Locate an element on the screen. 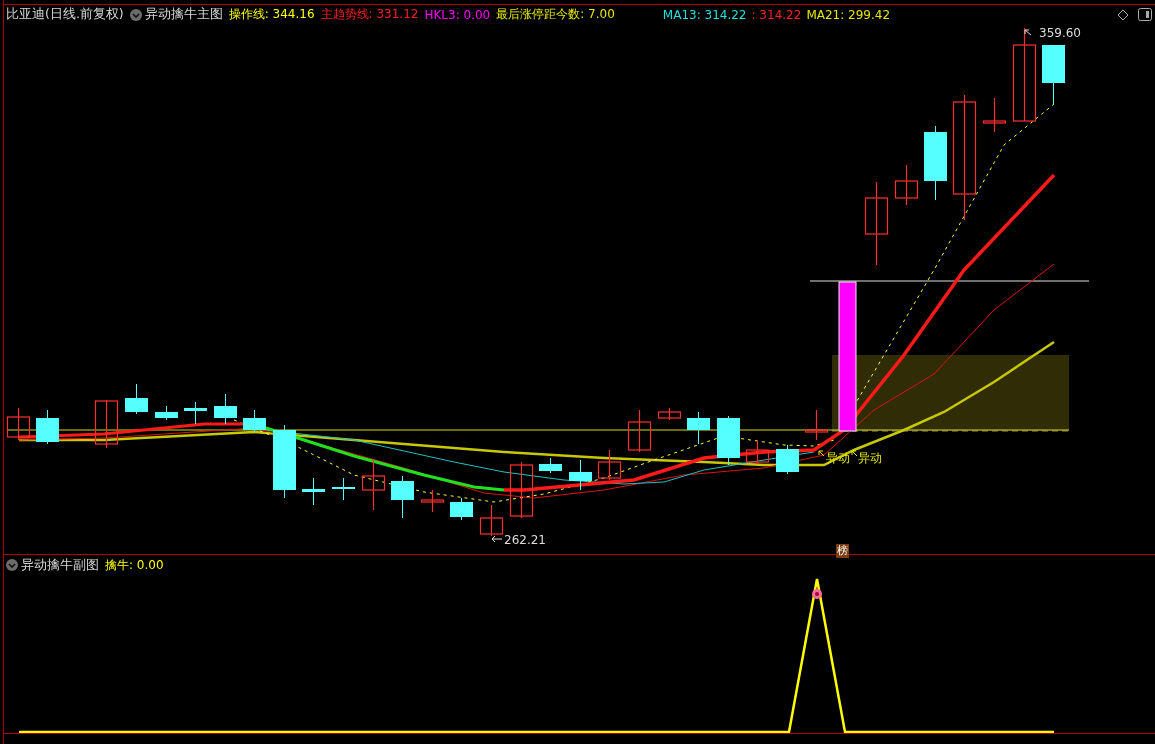  signal-label: 异动 is located at coordinates (870, 458).